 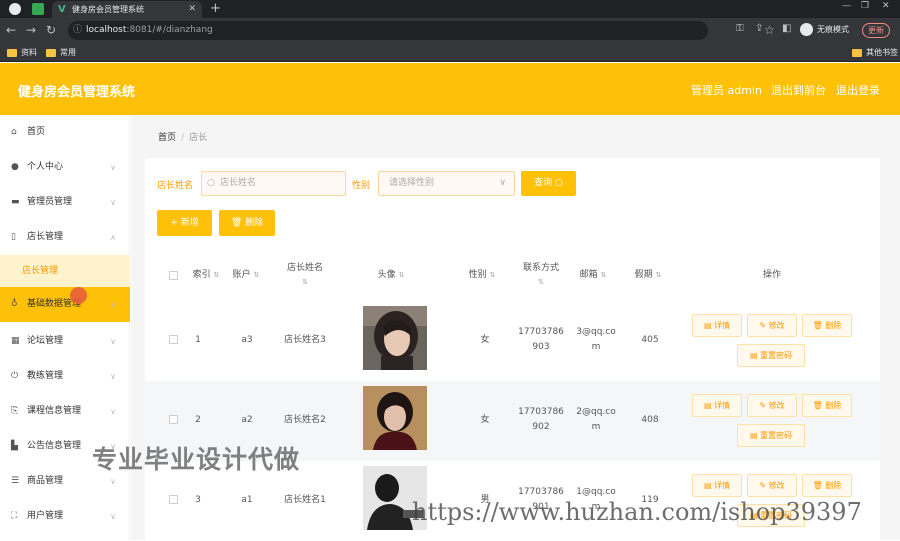 I want to click on sidebar-item-courses: ⎘ 课程信息管理 ∨, so click(x=65, y=411).